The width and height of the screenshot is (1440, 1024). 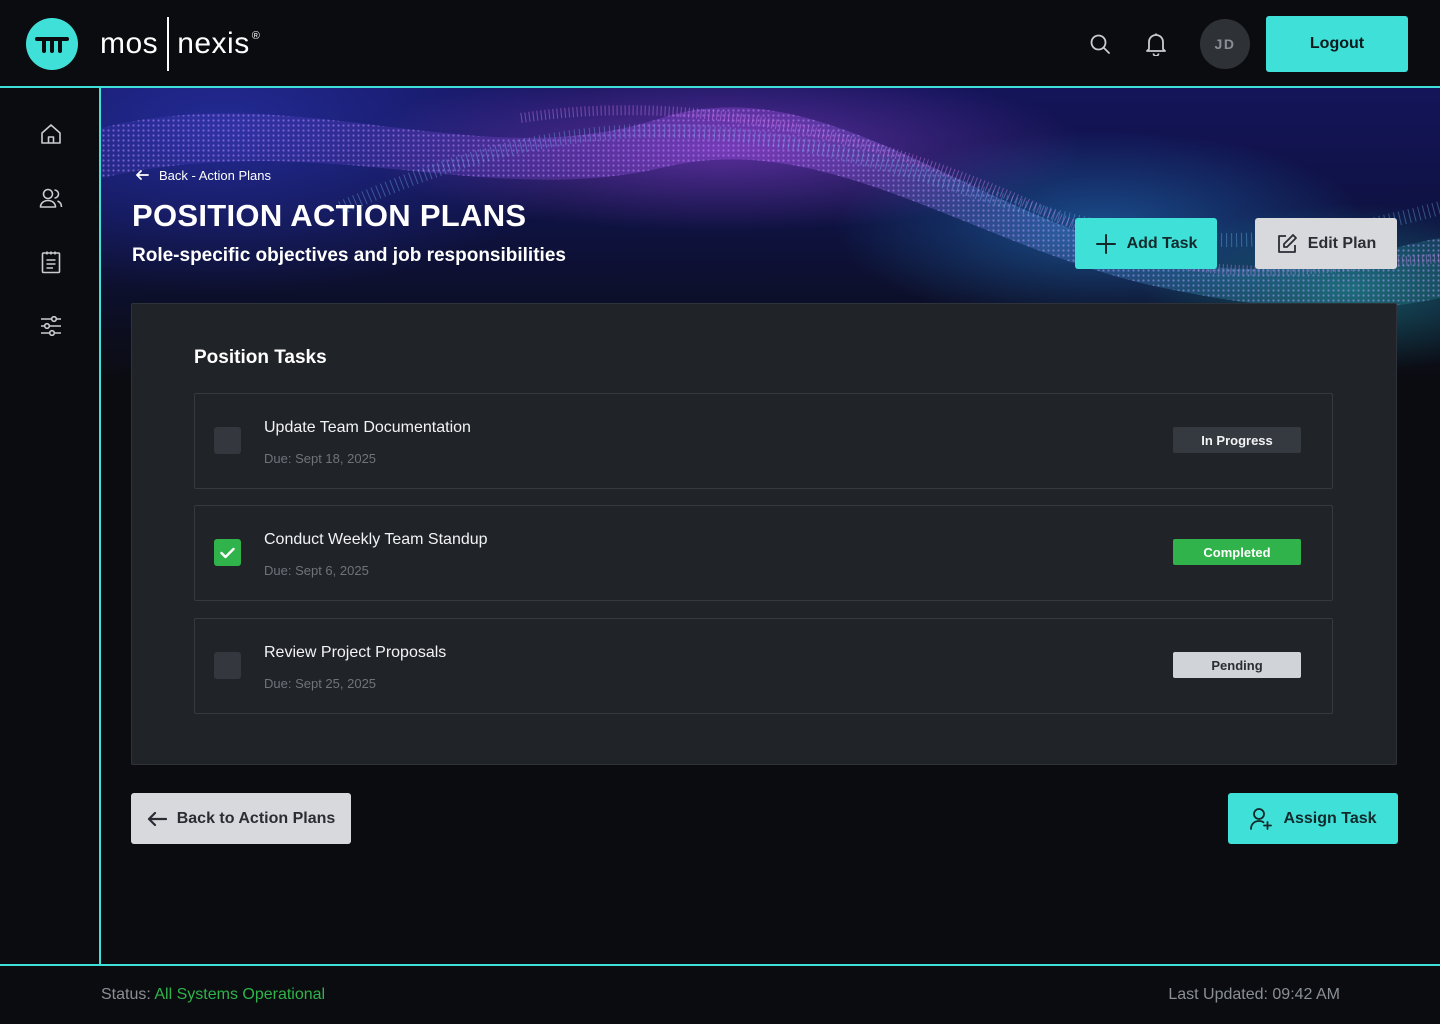 I want to click on users-icon, so click(x=51, y=198).